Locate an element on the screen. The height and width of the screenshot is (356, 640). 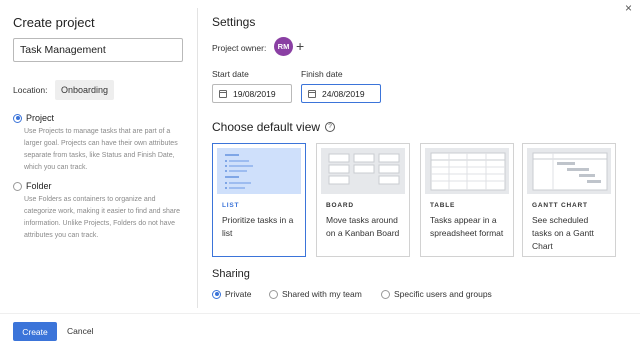
view-card-list-description: Prioritize tasks in a list is located at coordinates (258, 226).